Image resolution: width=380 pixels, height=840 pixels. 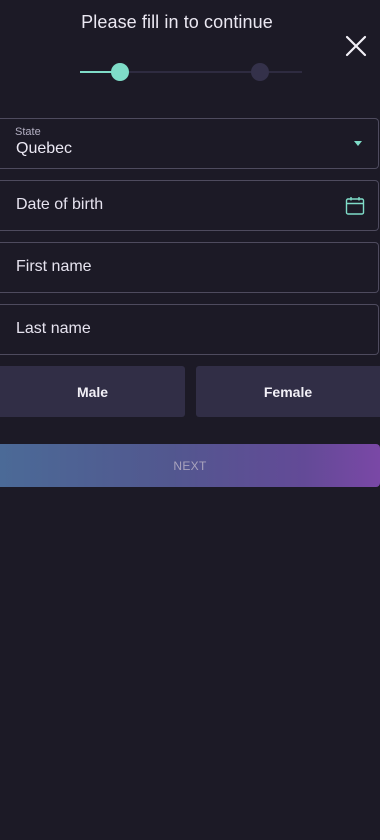 What do you see at coordinates (358, 143) in the screenshot?
I see `chevron-down-icon` at bounding box center [358, 143].